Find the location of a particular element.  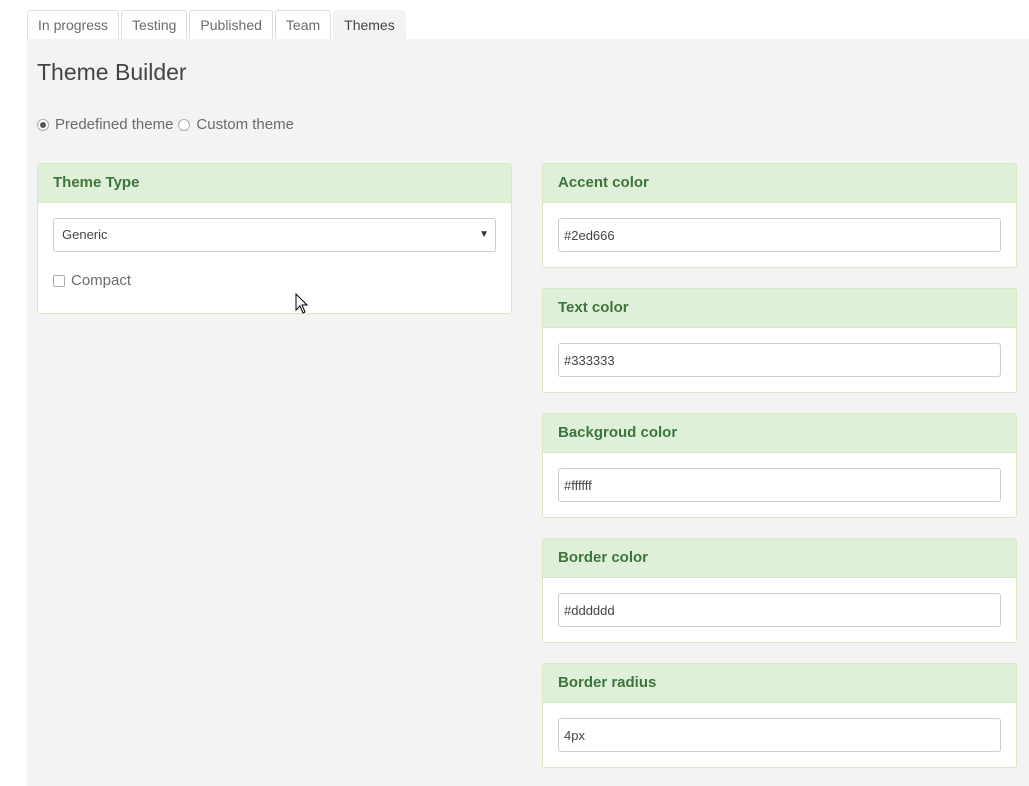

custom-theme-label: Custom theme is located at coordinates (245, 124).